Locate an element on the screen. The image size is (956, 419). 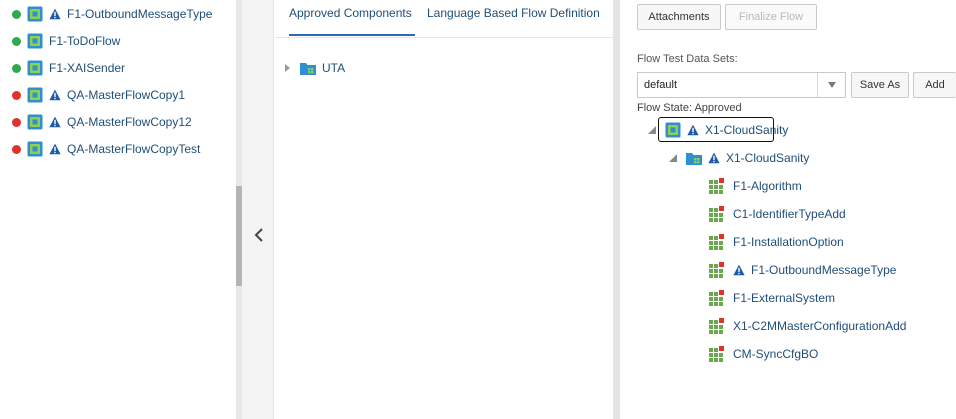
collapse-panel is located at coordinates (258, 209).